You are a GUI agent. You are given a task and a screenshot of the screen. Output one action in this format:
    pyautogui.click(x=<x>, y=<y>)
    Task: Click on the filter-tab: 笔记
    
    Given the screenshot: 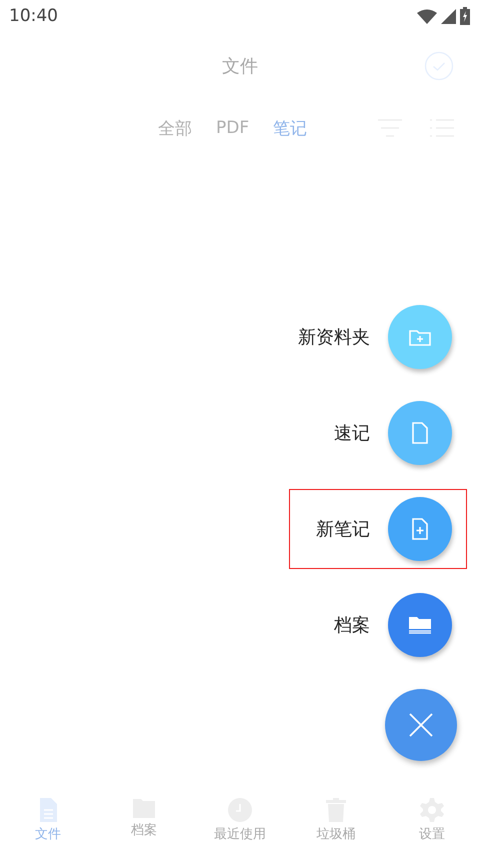 What is the action you would take?
    pyautogui.click(x=290, y=128)
    